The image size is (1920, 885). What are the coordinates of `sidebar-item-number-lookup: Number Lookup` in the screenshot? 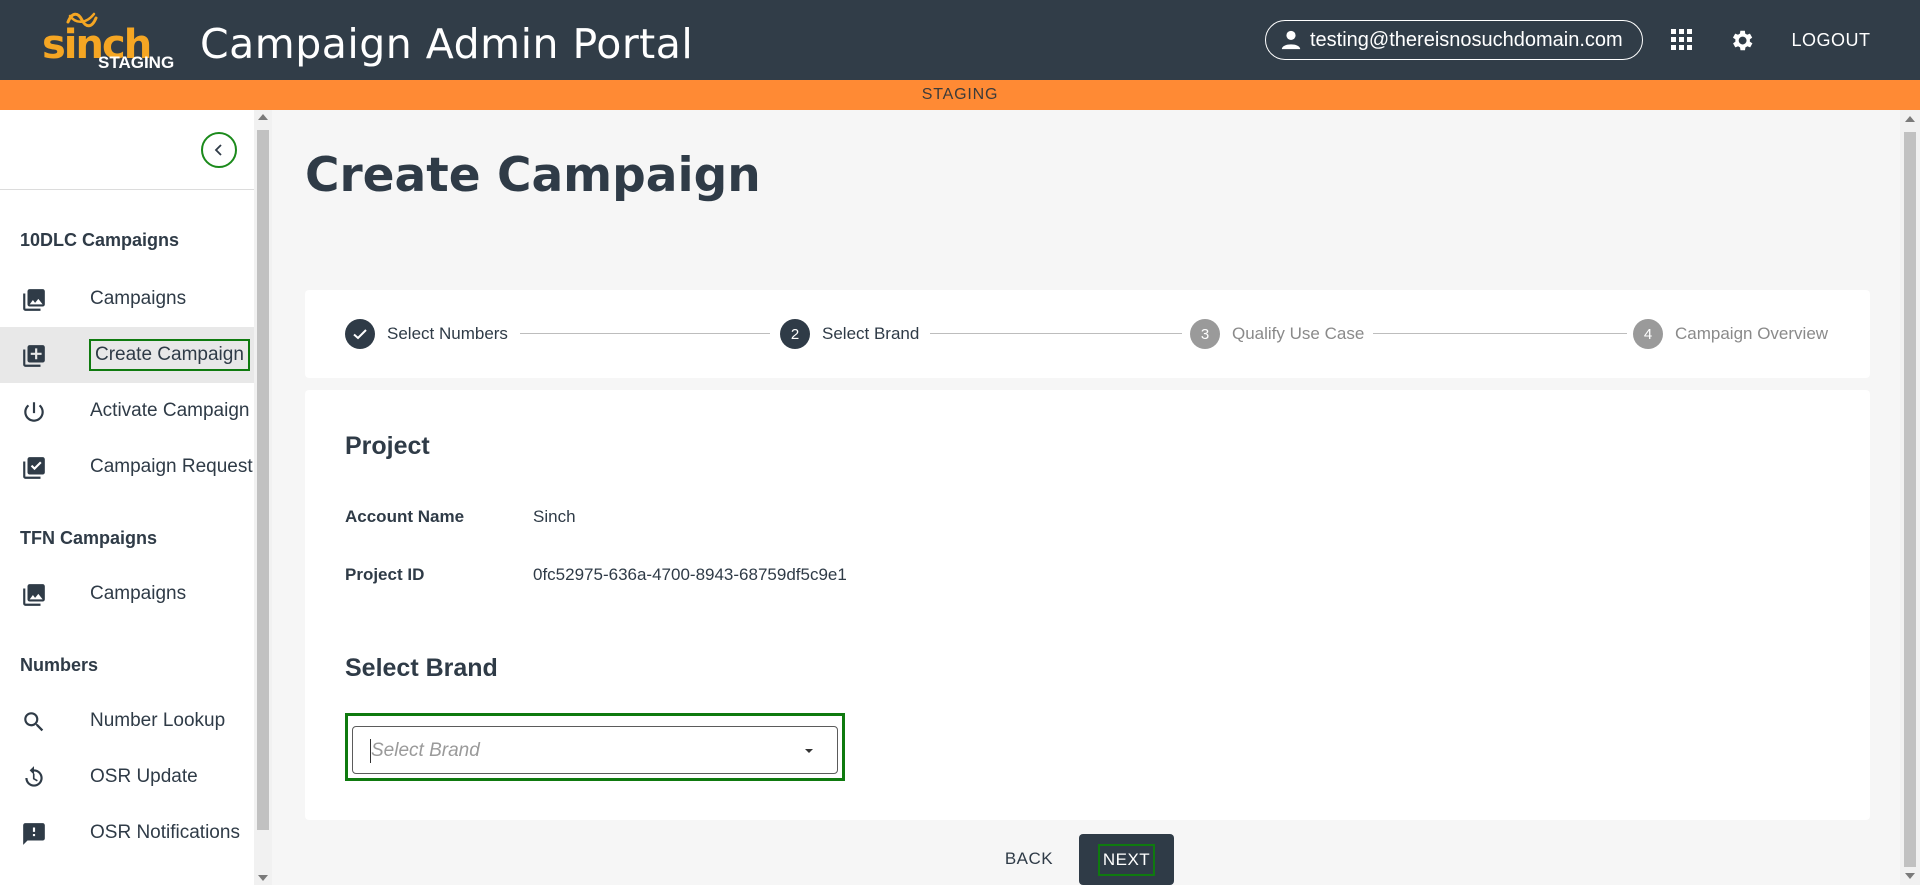 It's located at (127, 721).